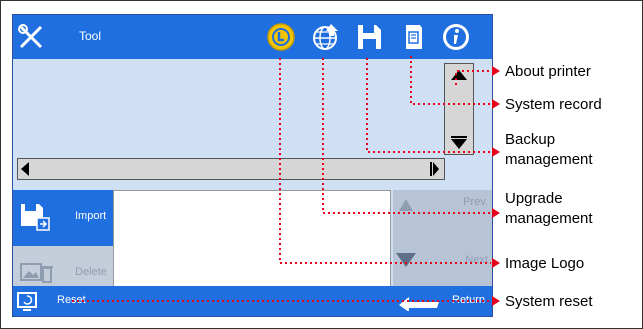 The width and height of the screenshot is (643, 329). Describe the element at coordinates (468, 300) in the screenshot. I see `return-label: Return` at that location.